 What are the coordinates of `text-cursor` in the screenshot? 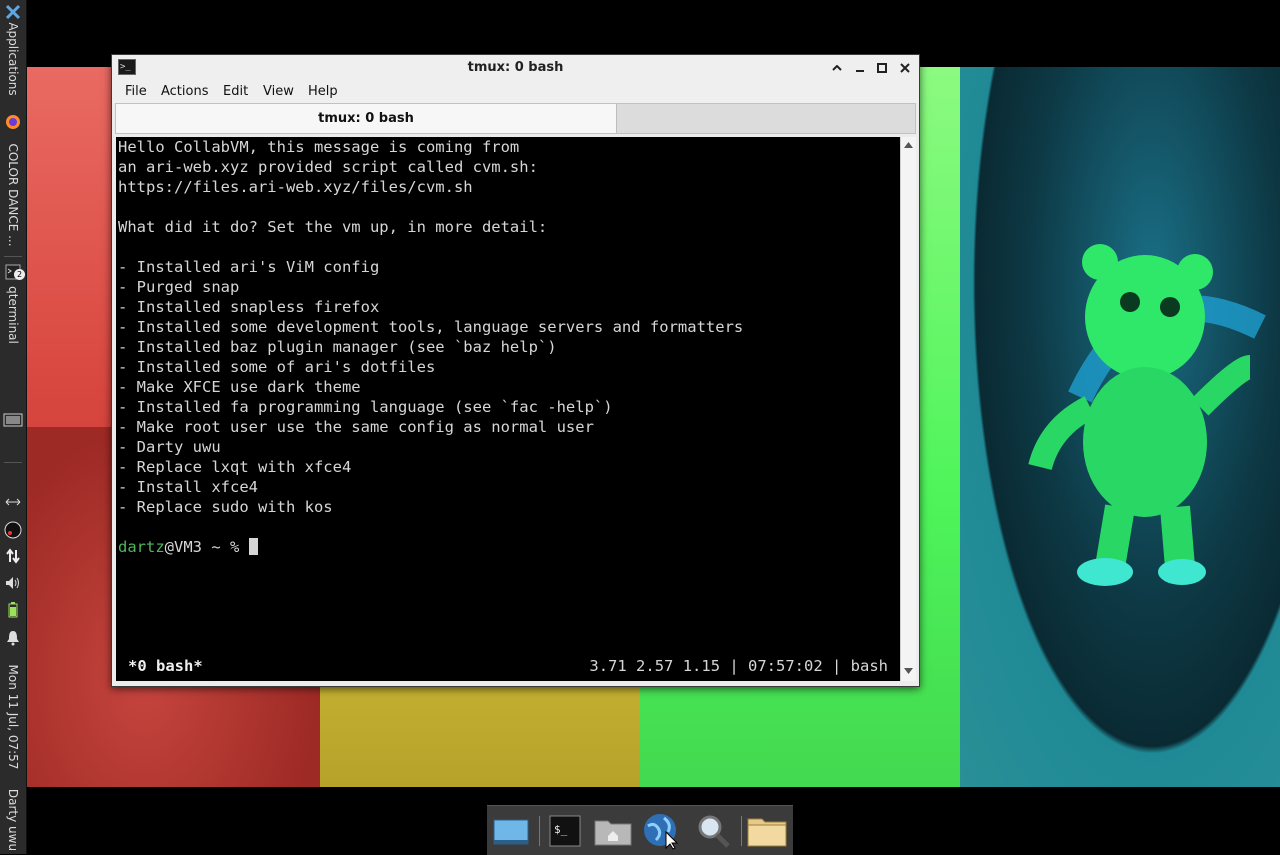 It's located at (253, 546).